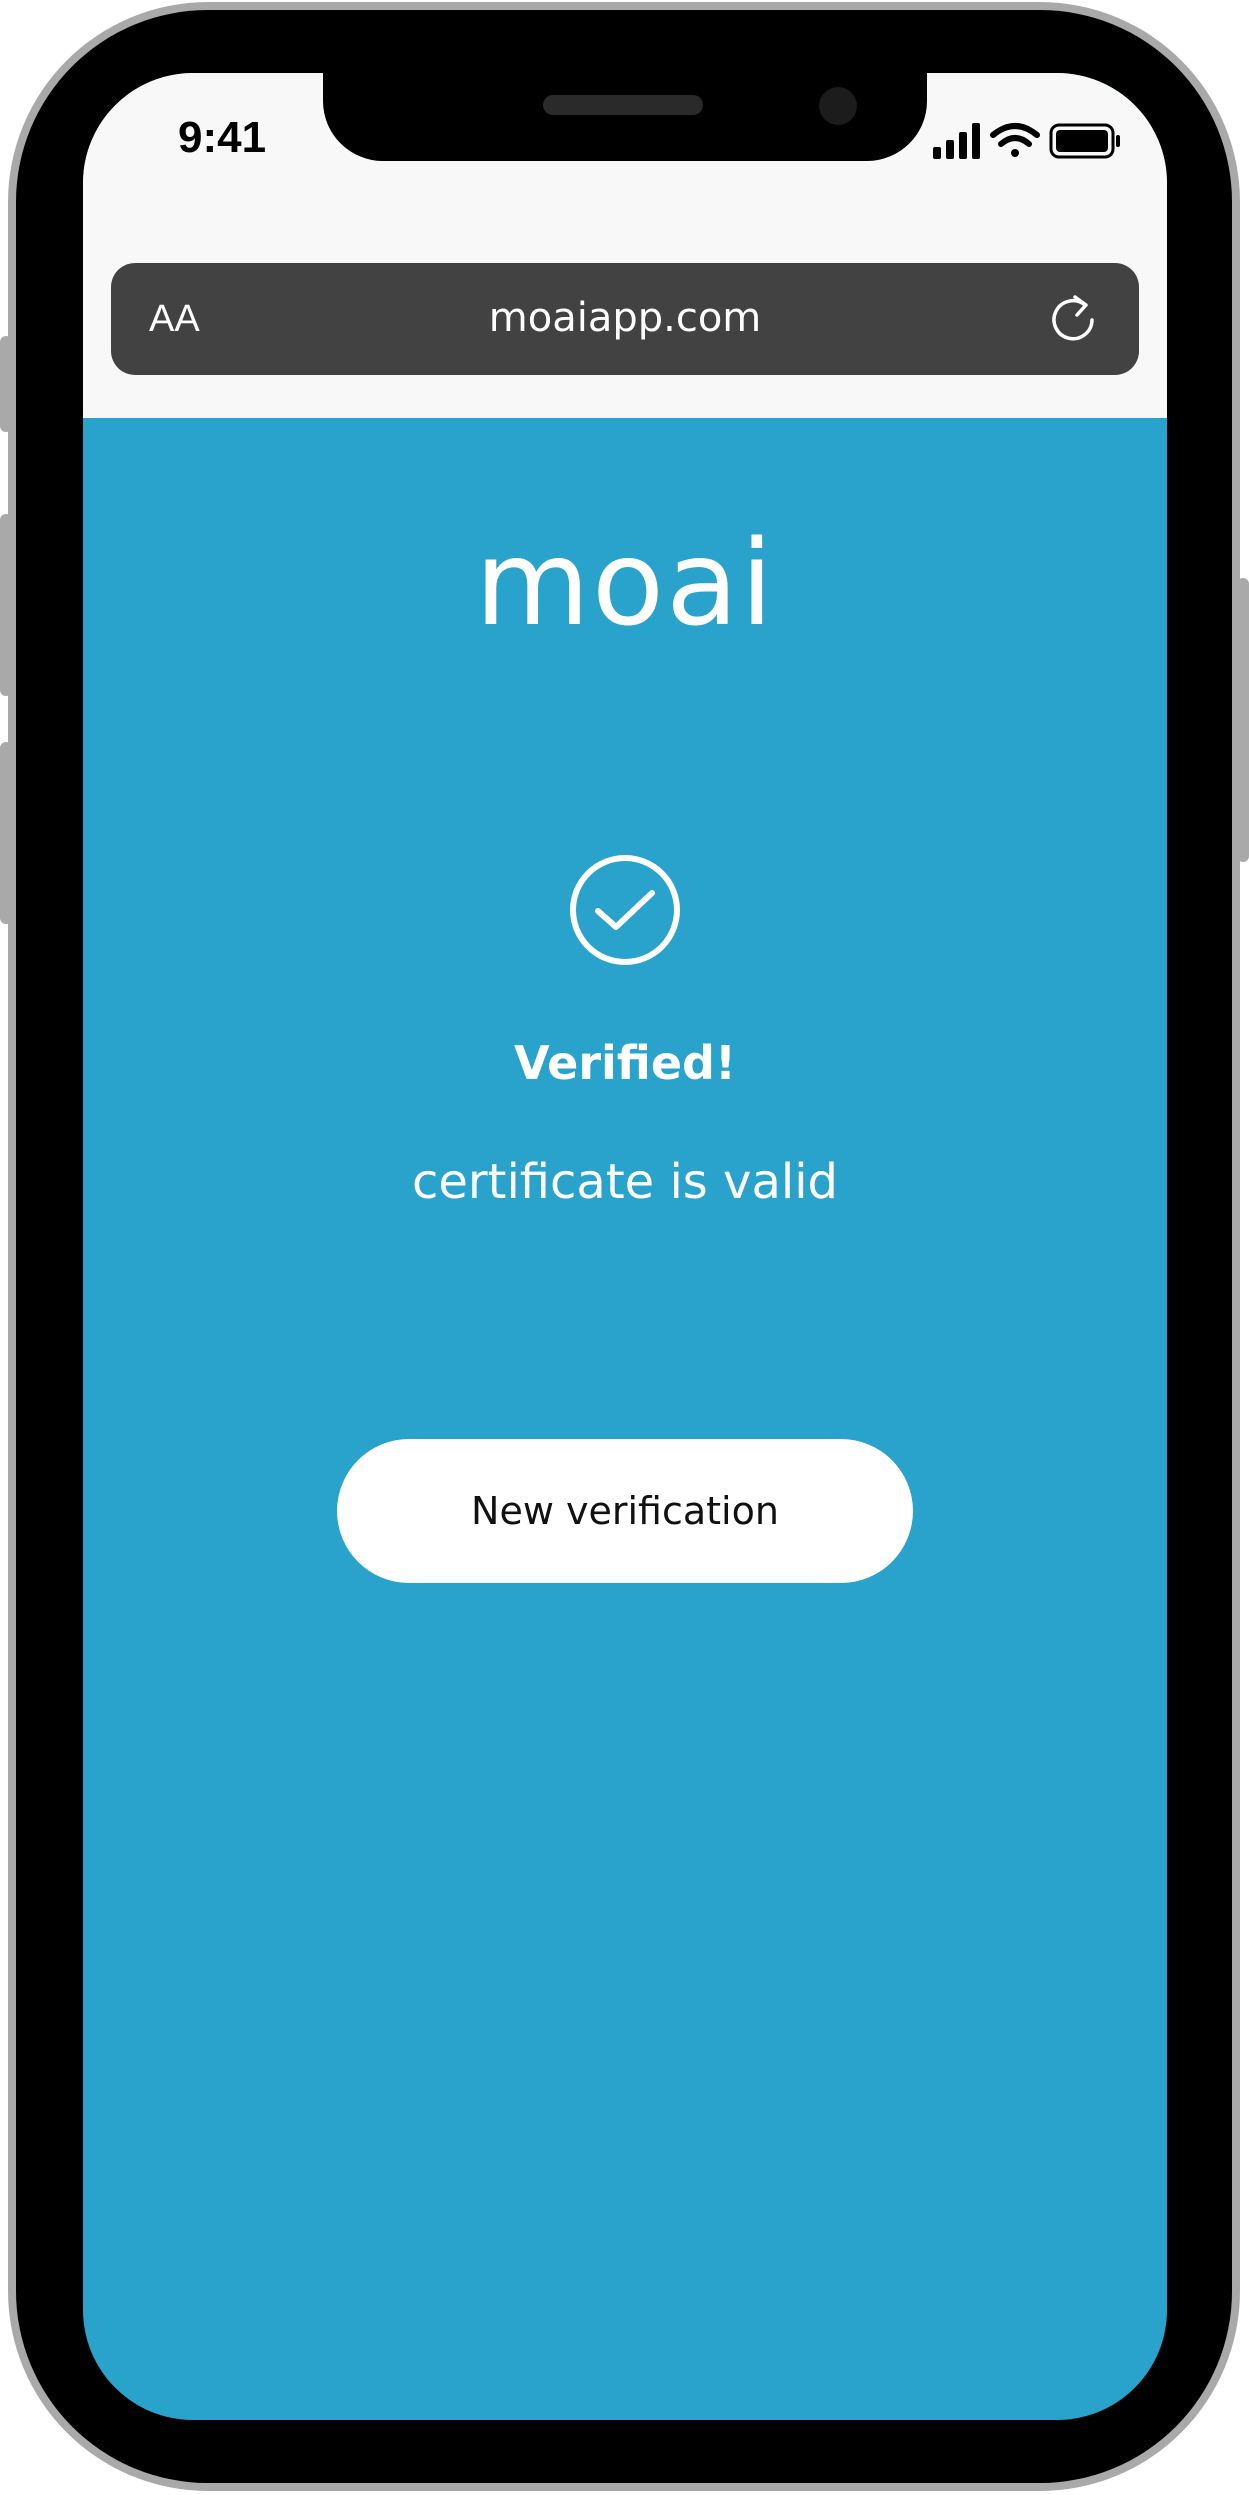 The image size is (1249, 2495). What do you see at coordinates (625, 910) in the screenshot?
I see `check-circle-icon` at bounding box center [625, 910].